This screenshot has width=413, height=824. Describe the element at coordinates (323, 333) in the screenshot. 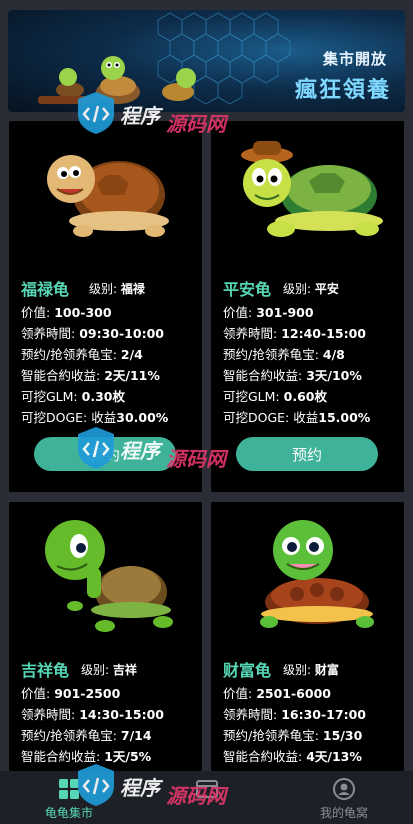

I see `time-value: 12:40-15:00` at that location.